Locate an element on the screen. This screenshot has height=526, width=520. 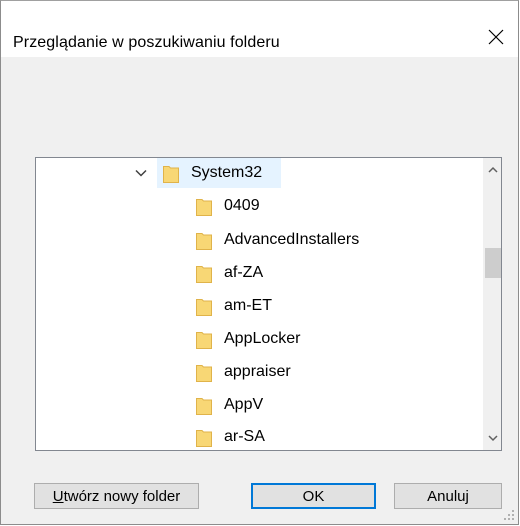
tree-item-label: am-ET is located at coordinates (248, 305).